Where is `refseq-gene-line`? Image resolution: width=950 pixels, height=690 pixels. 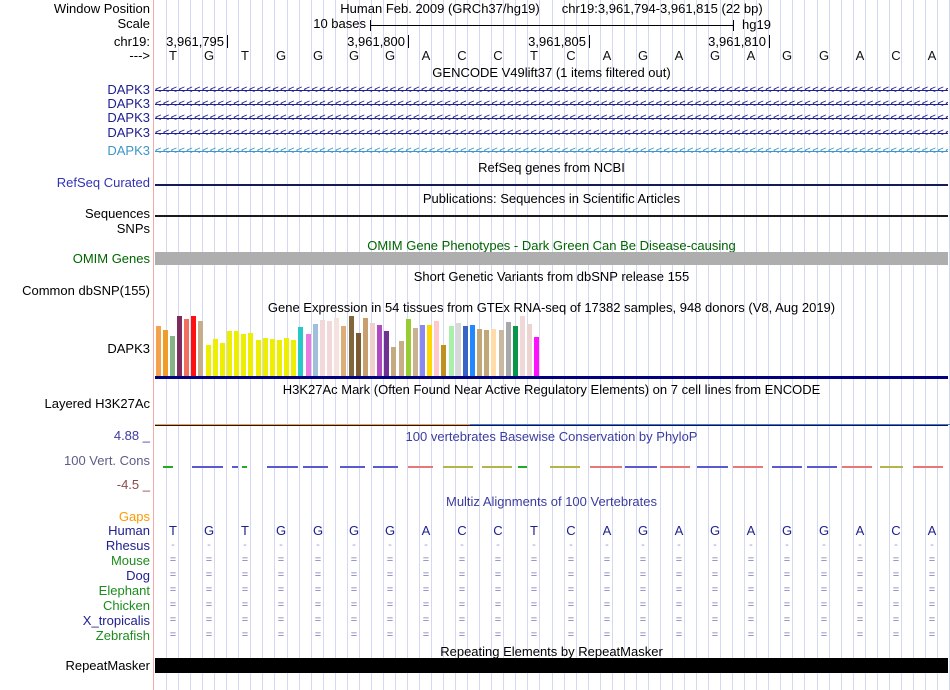 refseq-gene-line is located at coordinates (551, 185).